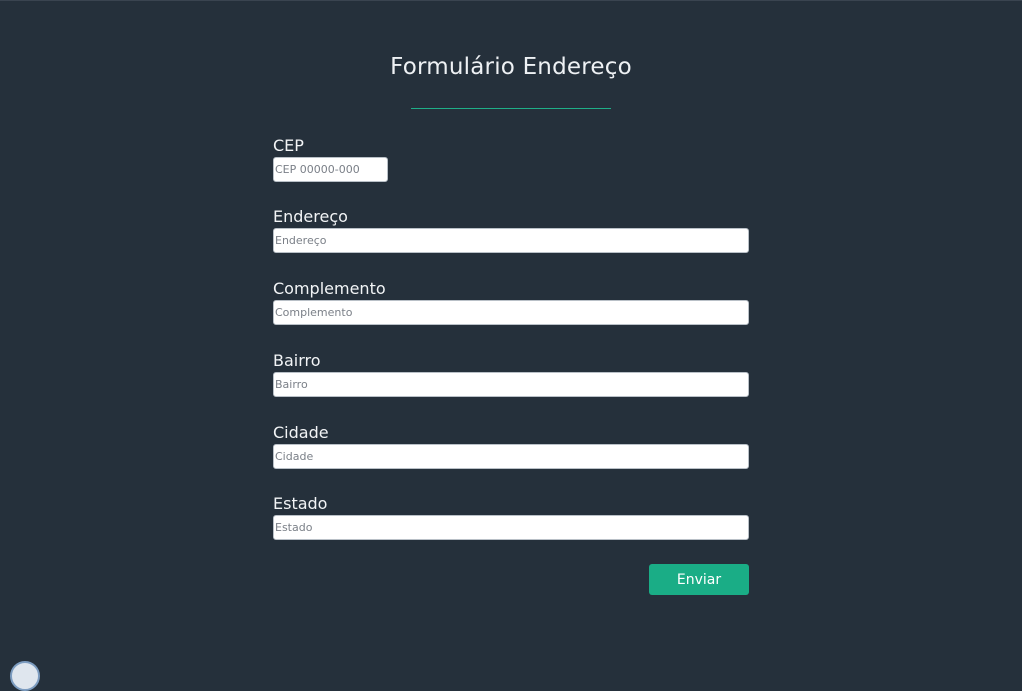  I want to click on estado-label: Estado, so click(300, 503).